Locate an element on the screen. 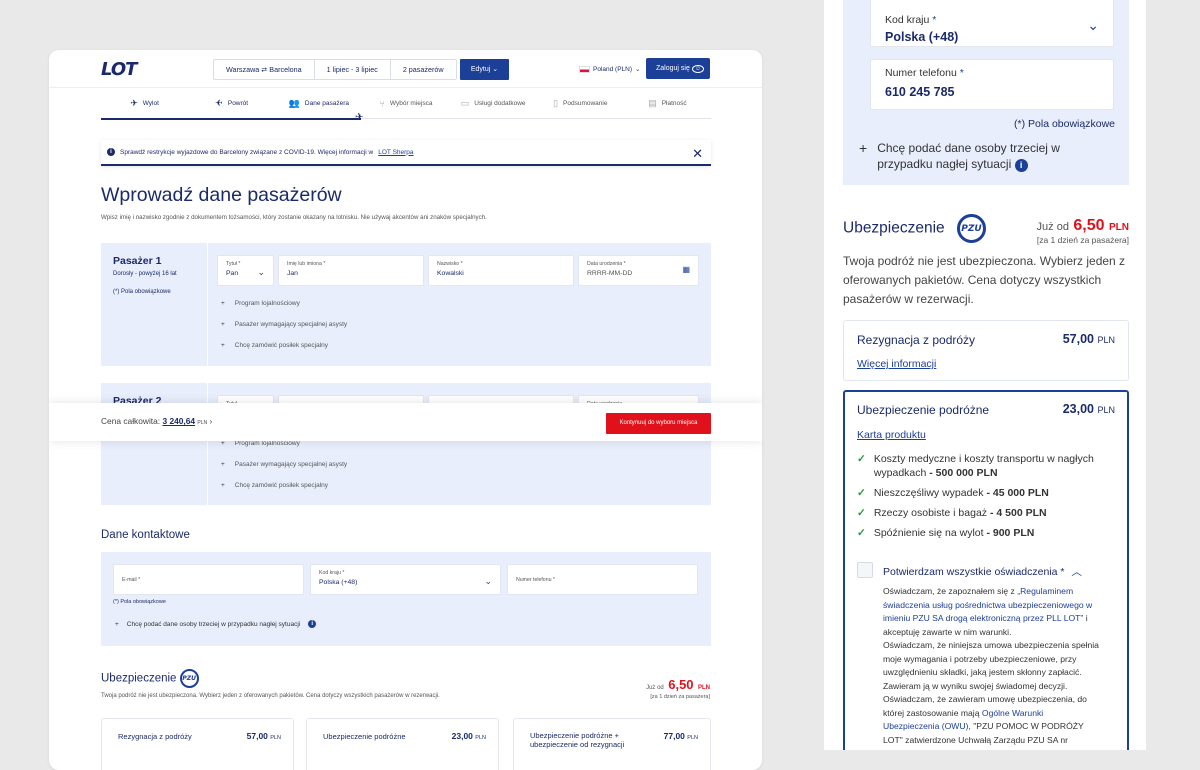 Image resolution: width=1200 pixels, height=770 pixels. option-label: Chcę zamówić posiłek specjalny is located at coordinates (281, 345).